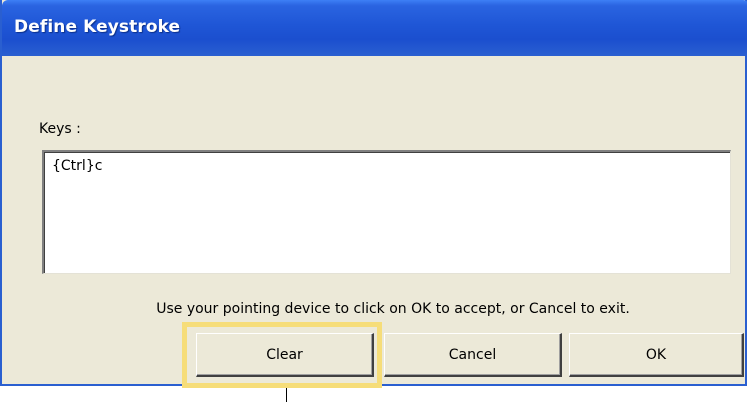  What do you see at coordinates (286, 395) in the screenshot?
I see `callout-line` at bounding box center [286, 395].